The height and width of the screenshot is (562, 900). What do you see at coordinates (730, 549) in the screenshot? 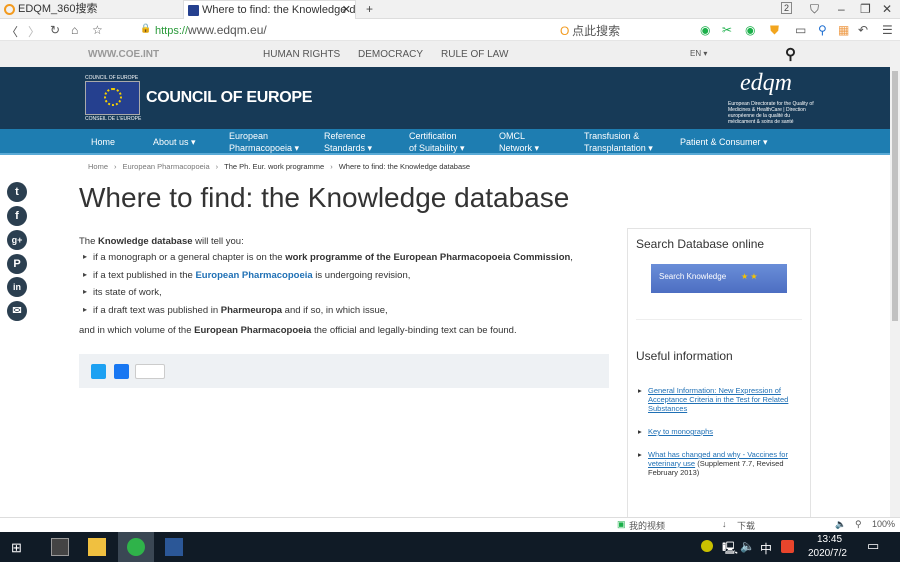
I see `network-icon: 🖳` at bounding box center [730, 549].